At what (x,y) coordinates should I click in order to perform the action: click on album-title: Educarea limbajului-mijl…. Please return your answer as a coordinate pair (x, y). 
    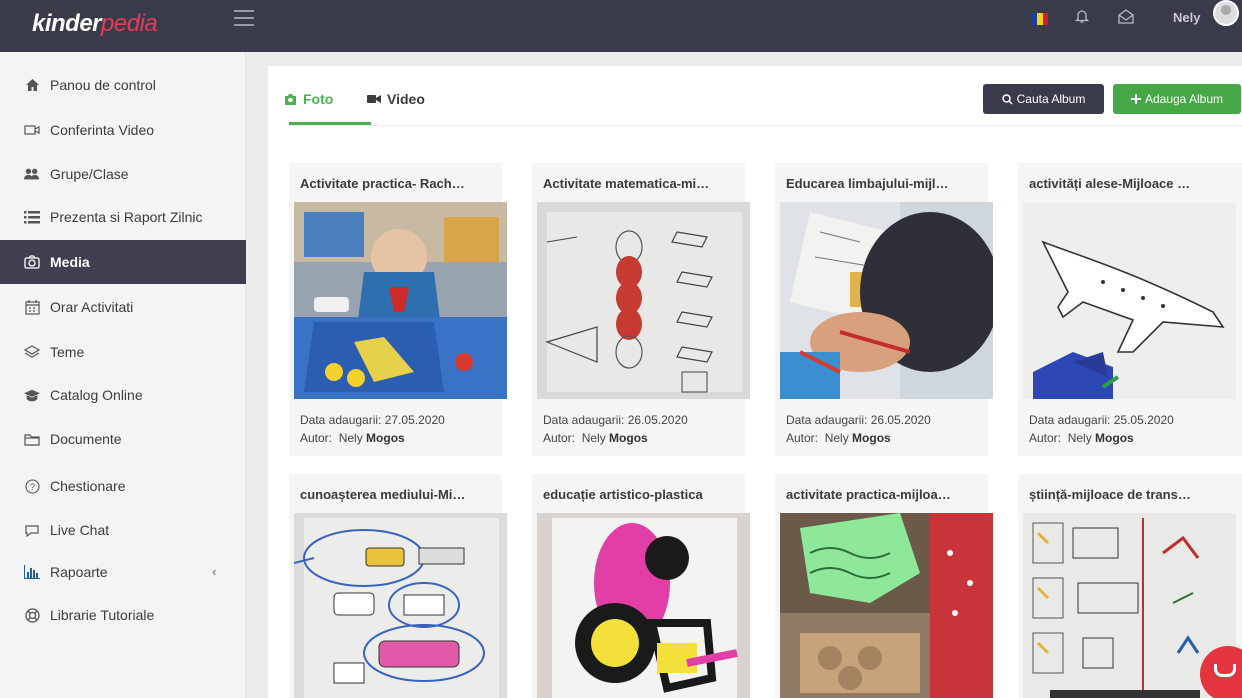
    Looking at the image, I should click on (882, 183).